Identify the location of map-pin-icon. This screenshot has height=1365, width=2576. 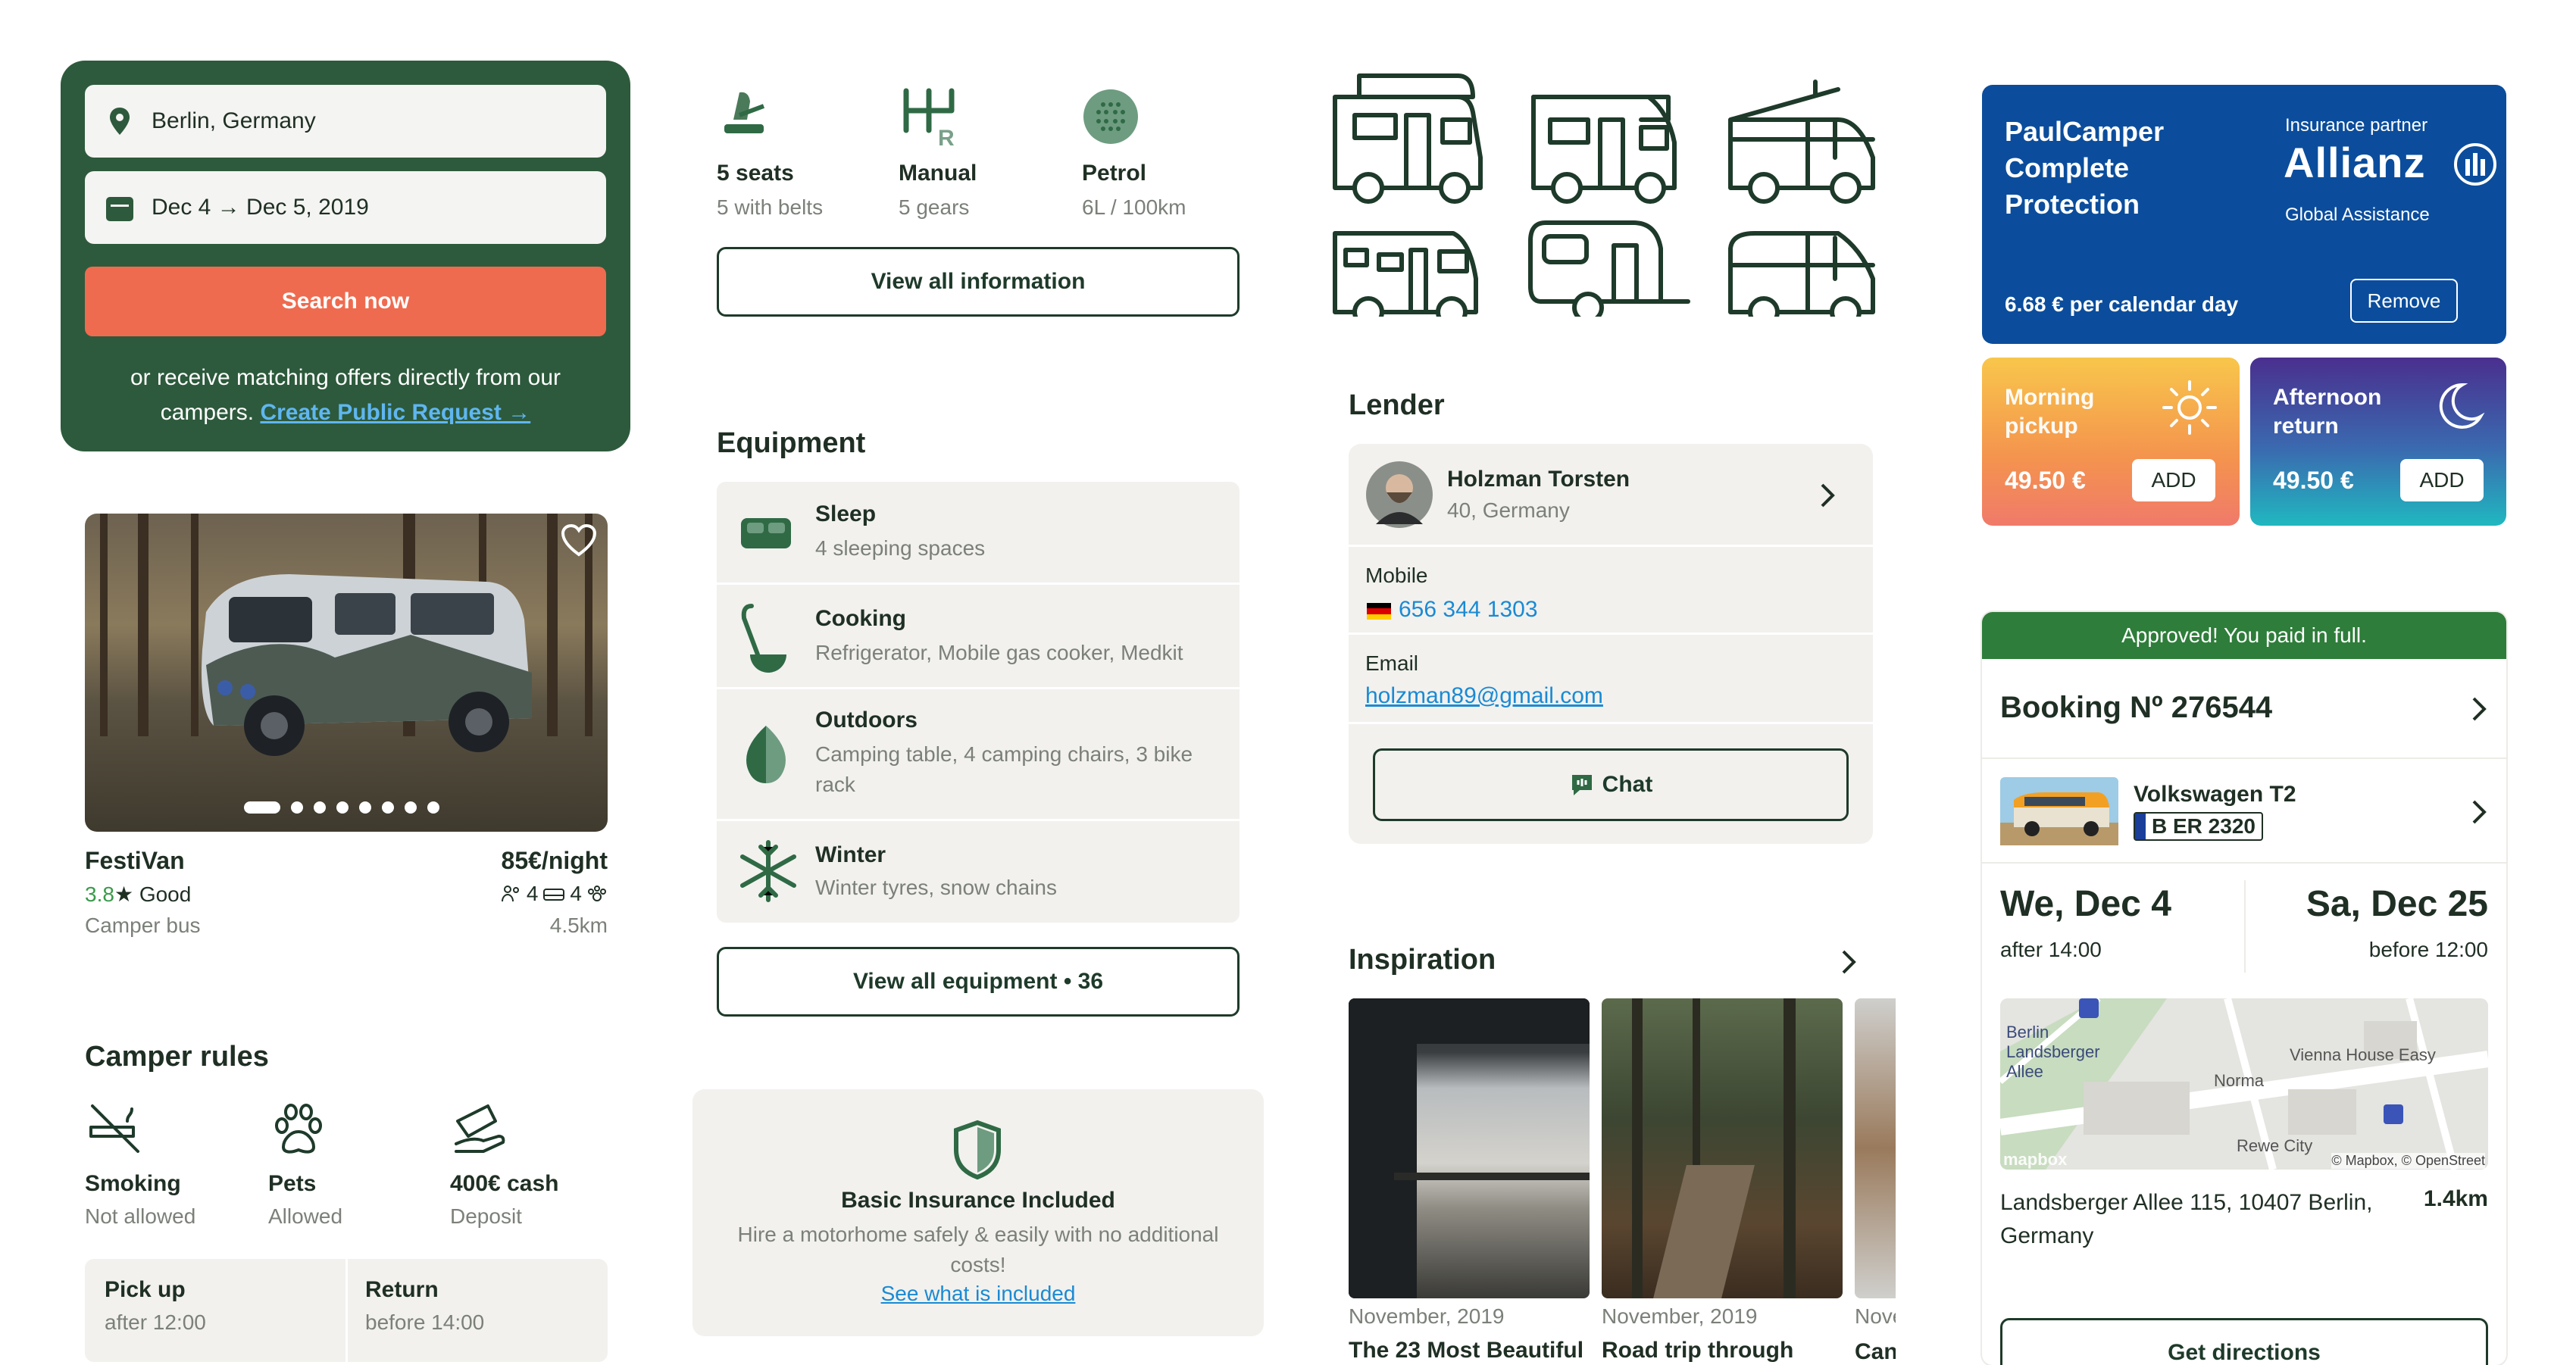
(120, 121).